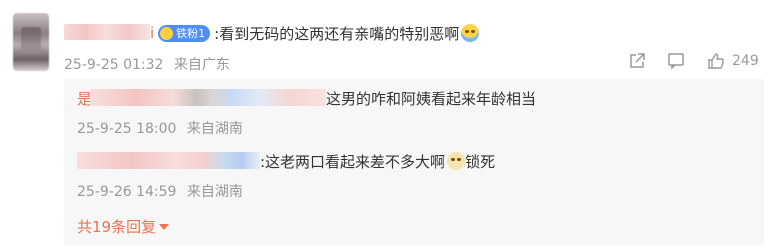  What do you see at coordinates (107, 32) in the screenshot?
I see `username-blurred` at bounding box center [107, 32].